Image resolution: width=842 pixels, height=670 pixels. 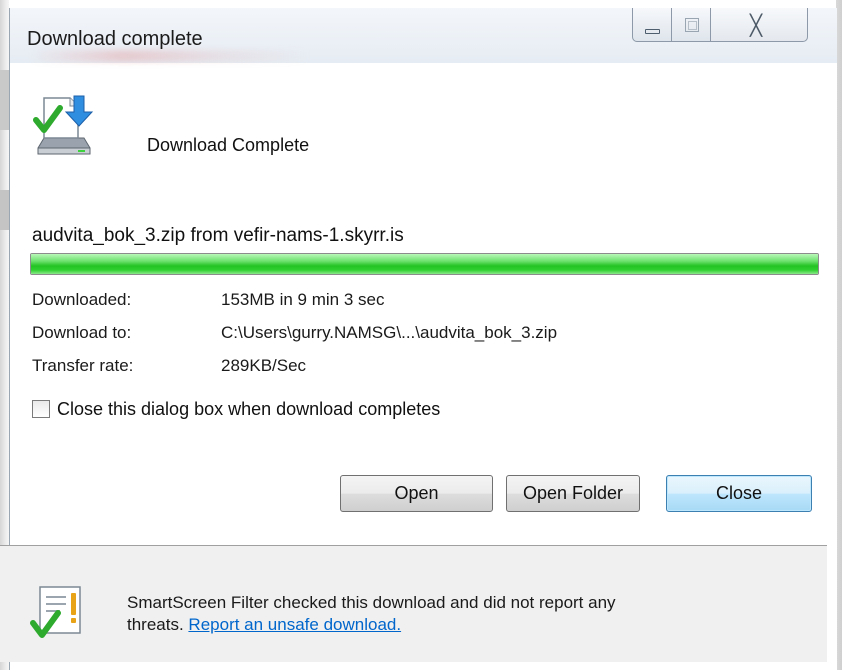 I want to click on progress-fill, so click(x=424, y=264).